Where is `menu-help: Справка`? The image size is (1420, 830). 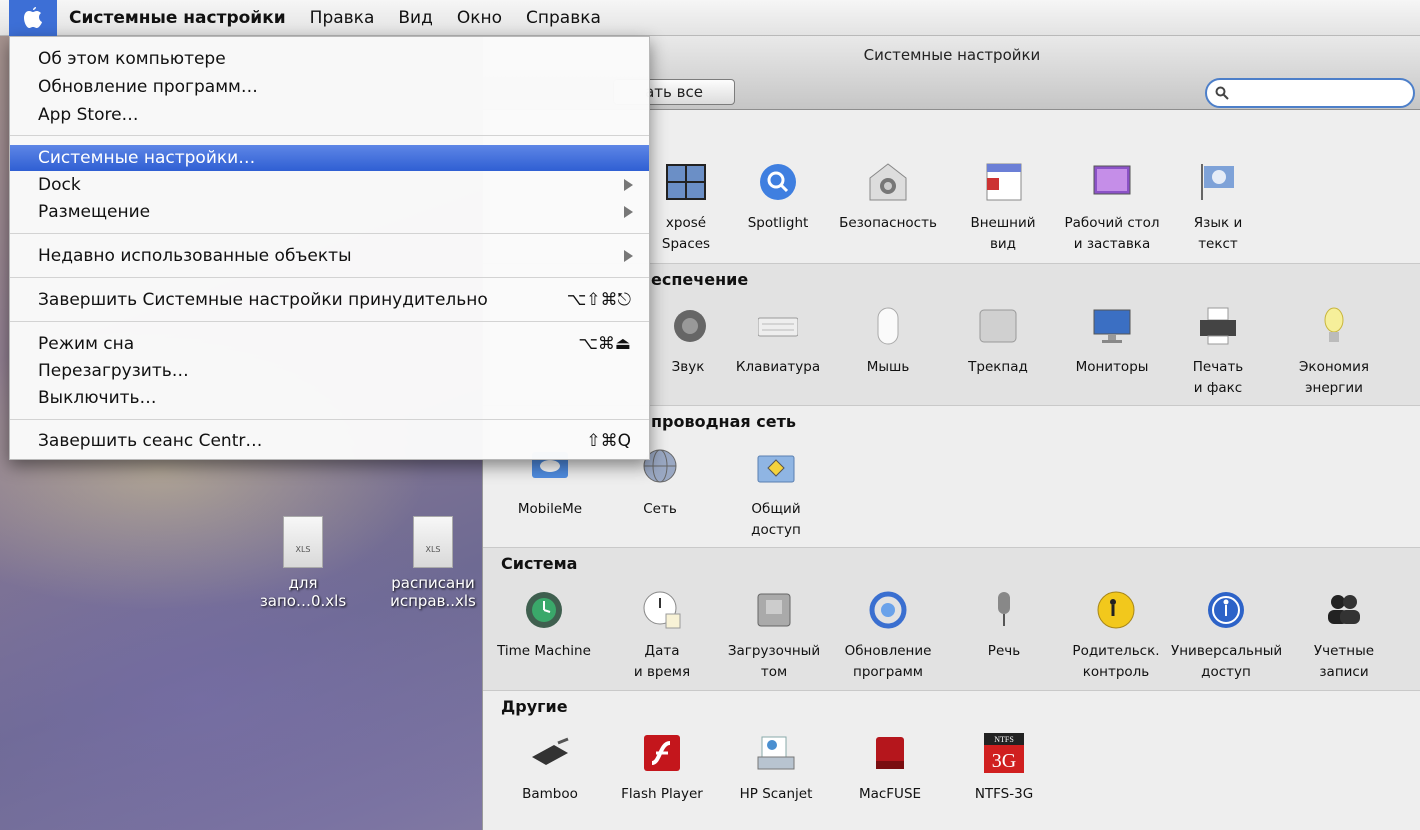
menu-help: Справка is located at coordinates (563, 18).